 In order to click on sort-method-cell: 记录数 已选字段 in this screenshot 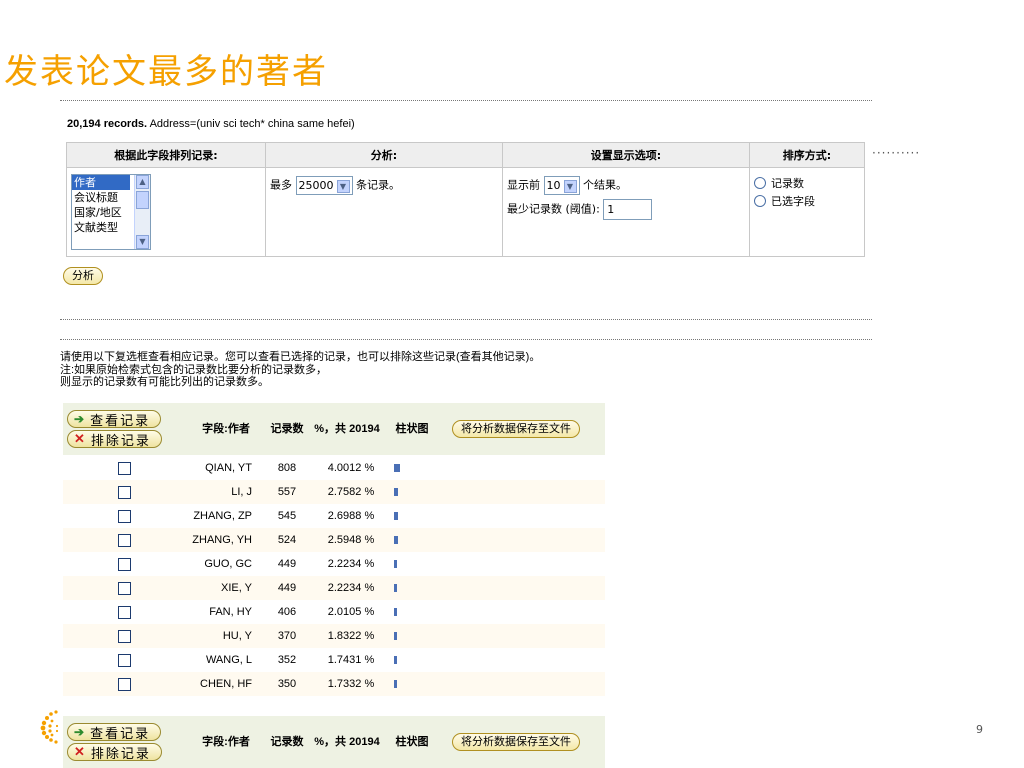, I will do `click(807, 212)`.